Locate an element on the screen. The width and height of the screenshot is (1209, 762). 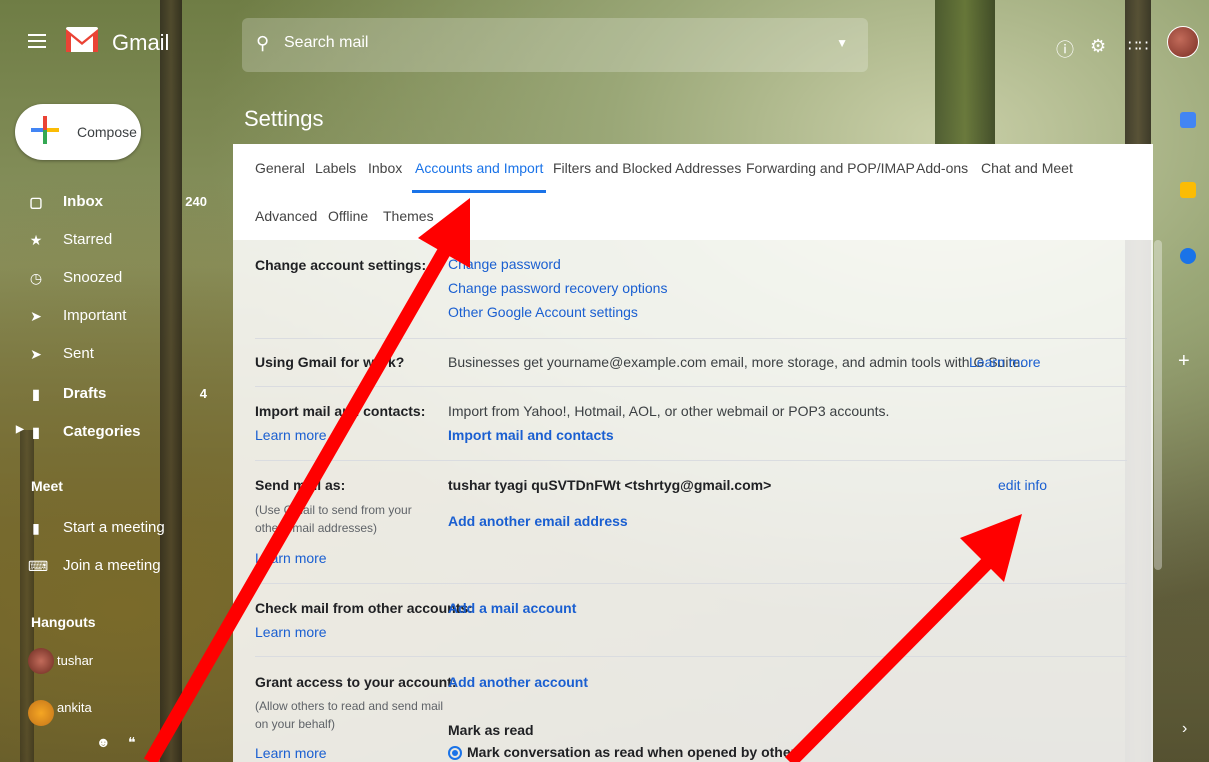
tab-advanced: Advanced is located at coordinates (286, 216).